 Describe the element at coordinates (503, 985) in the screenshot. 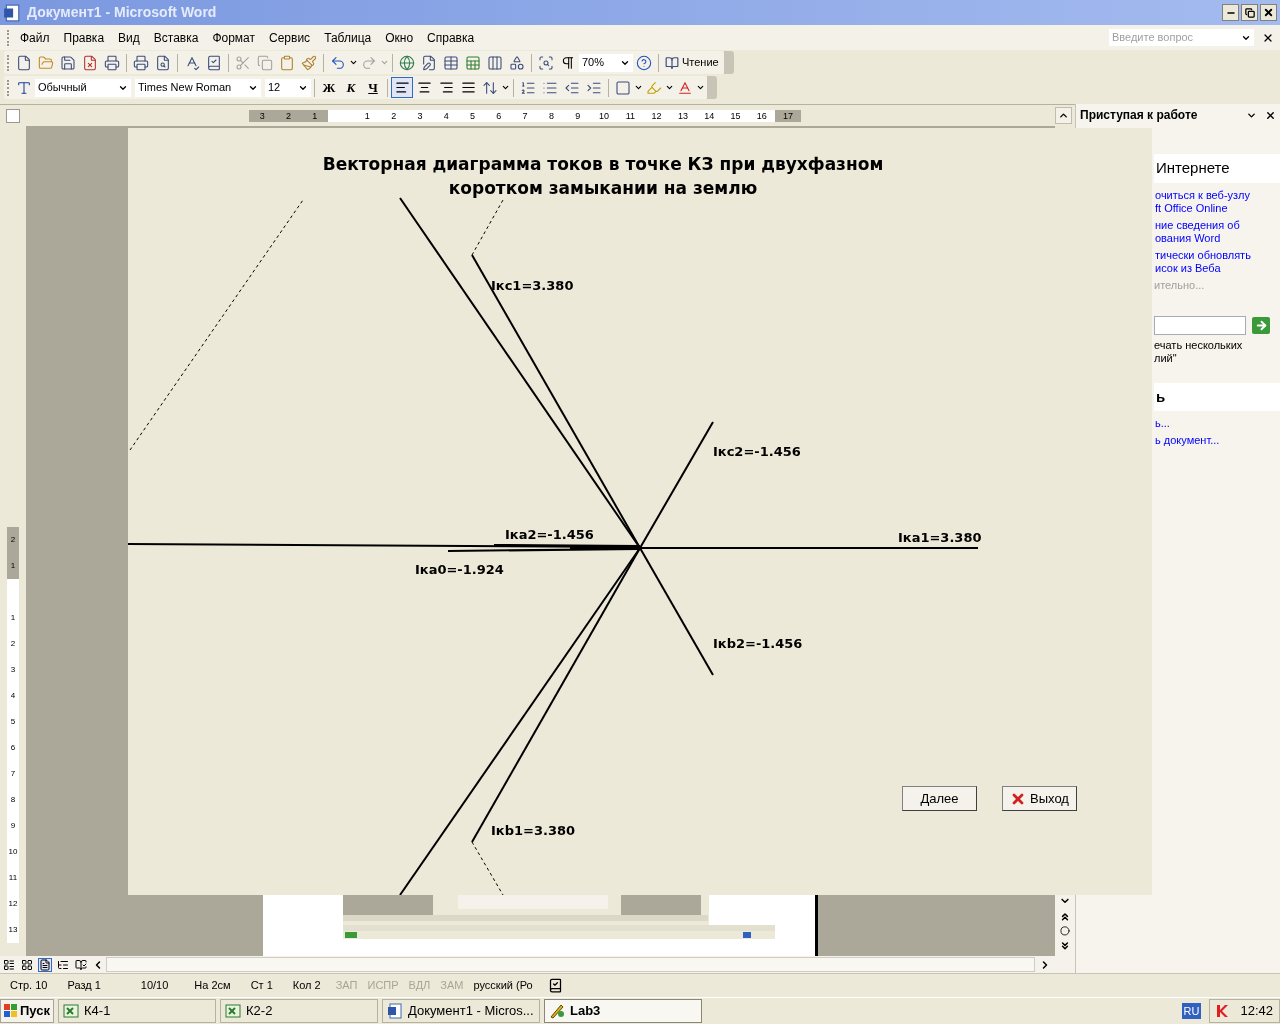

I see `status-field: русский (Ро` at that location.